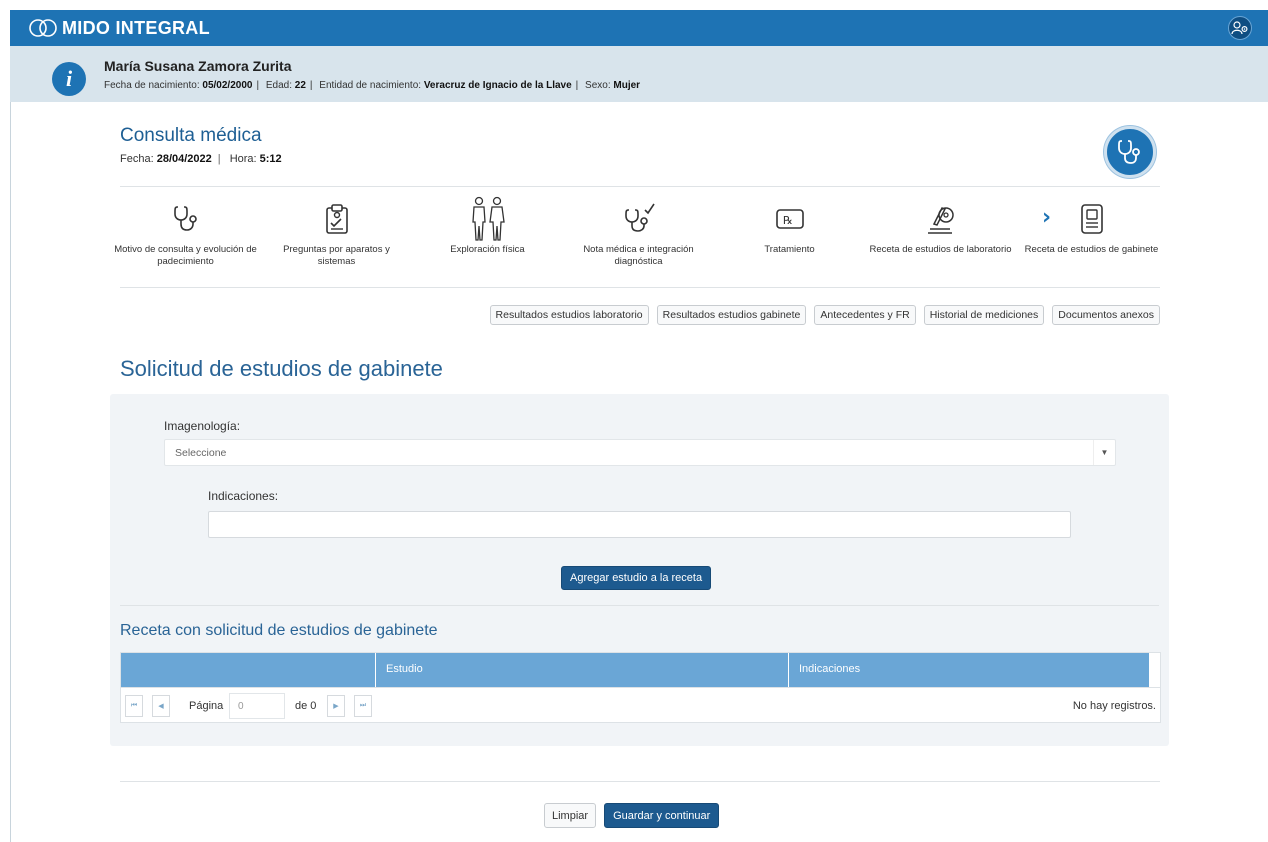 Image resolution: width=1268 pixels, height=842 pixels. What do you see at coordinates (662, 815) in the screenshot?
I see `save-continue-button: Guardar y continuar` at bounding box center [662, 815].